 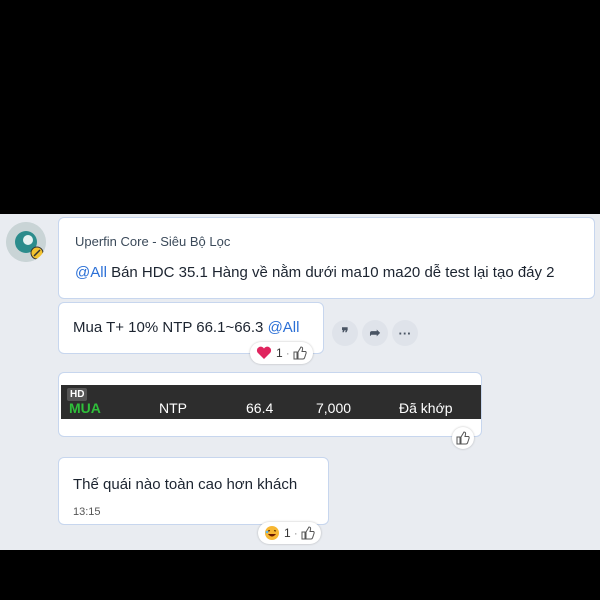 I want to click on message-time: 13:15, so click(x=87, y=512).